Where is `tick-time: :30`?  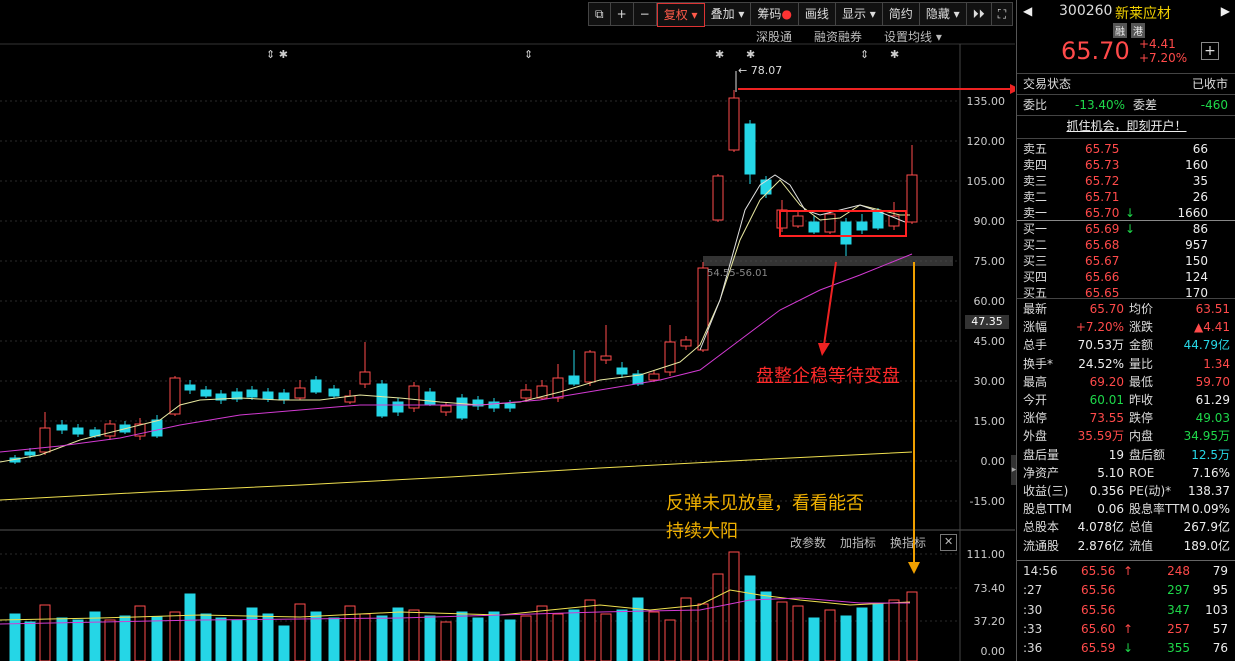
tick-time: :30 is located at coordinates (1033, 609).